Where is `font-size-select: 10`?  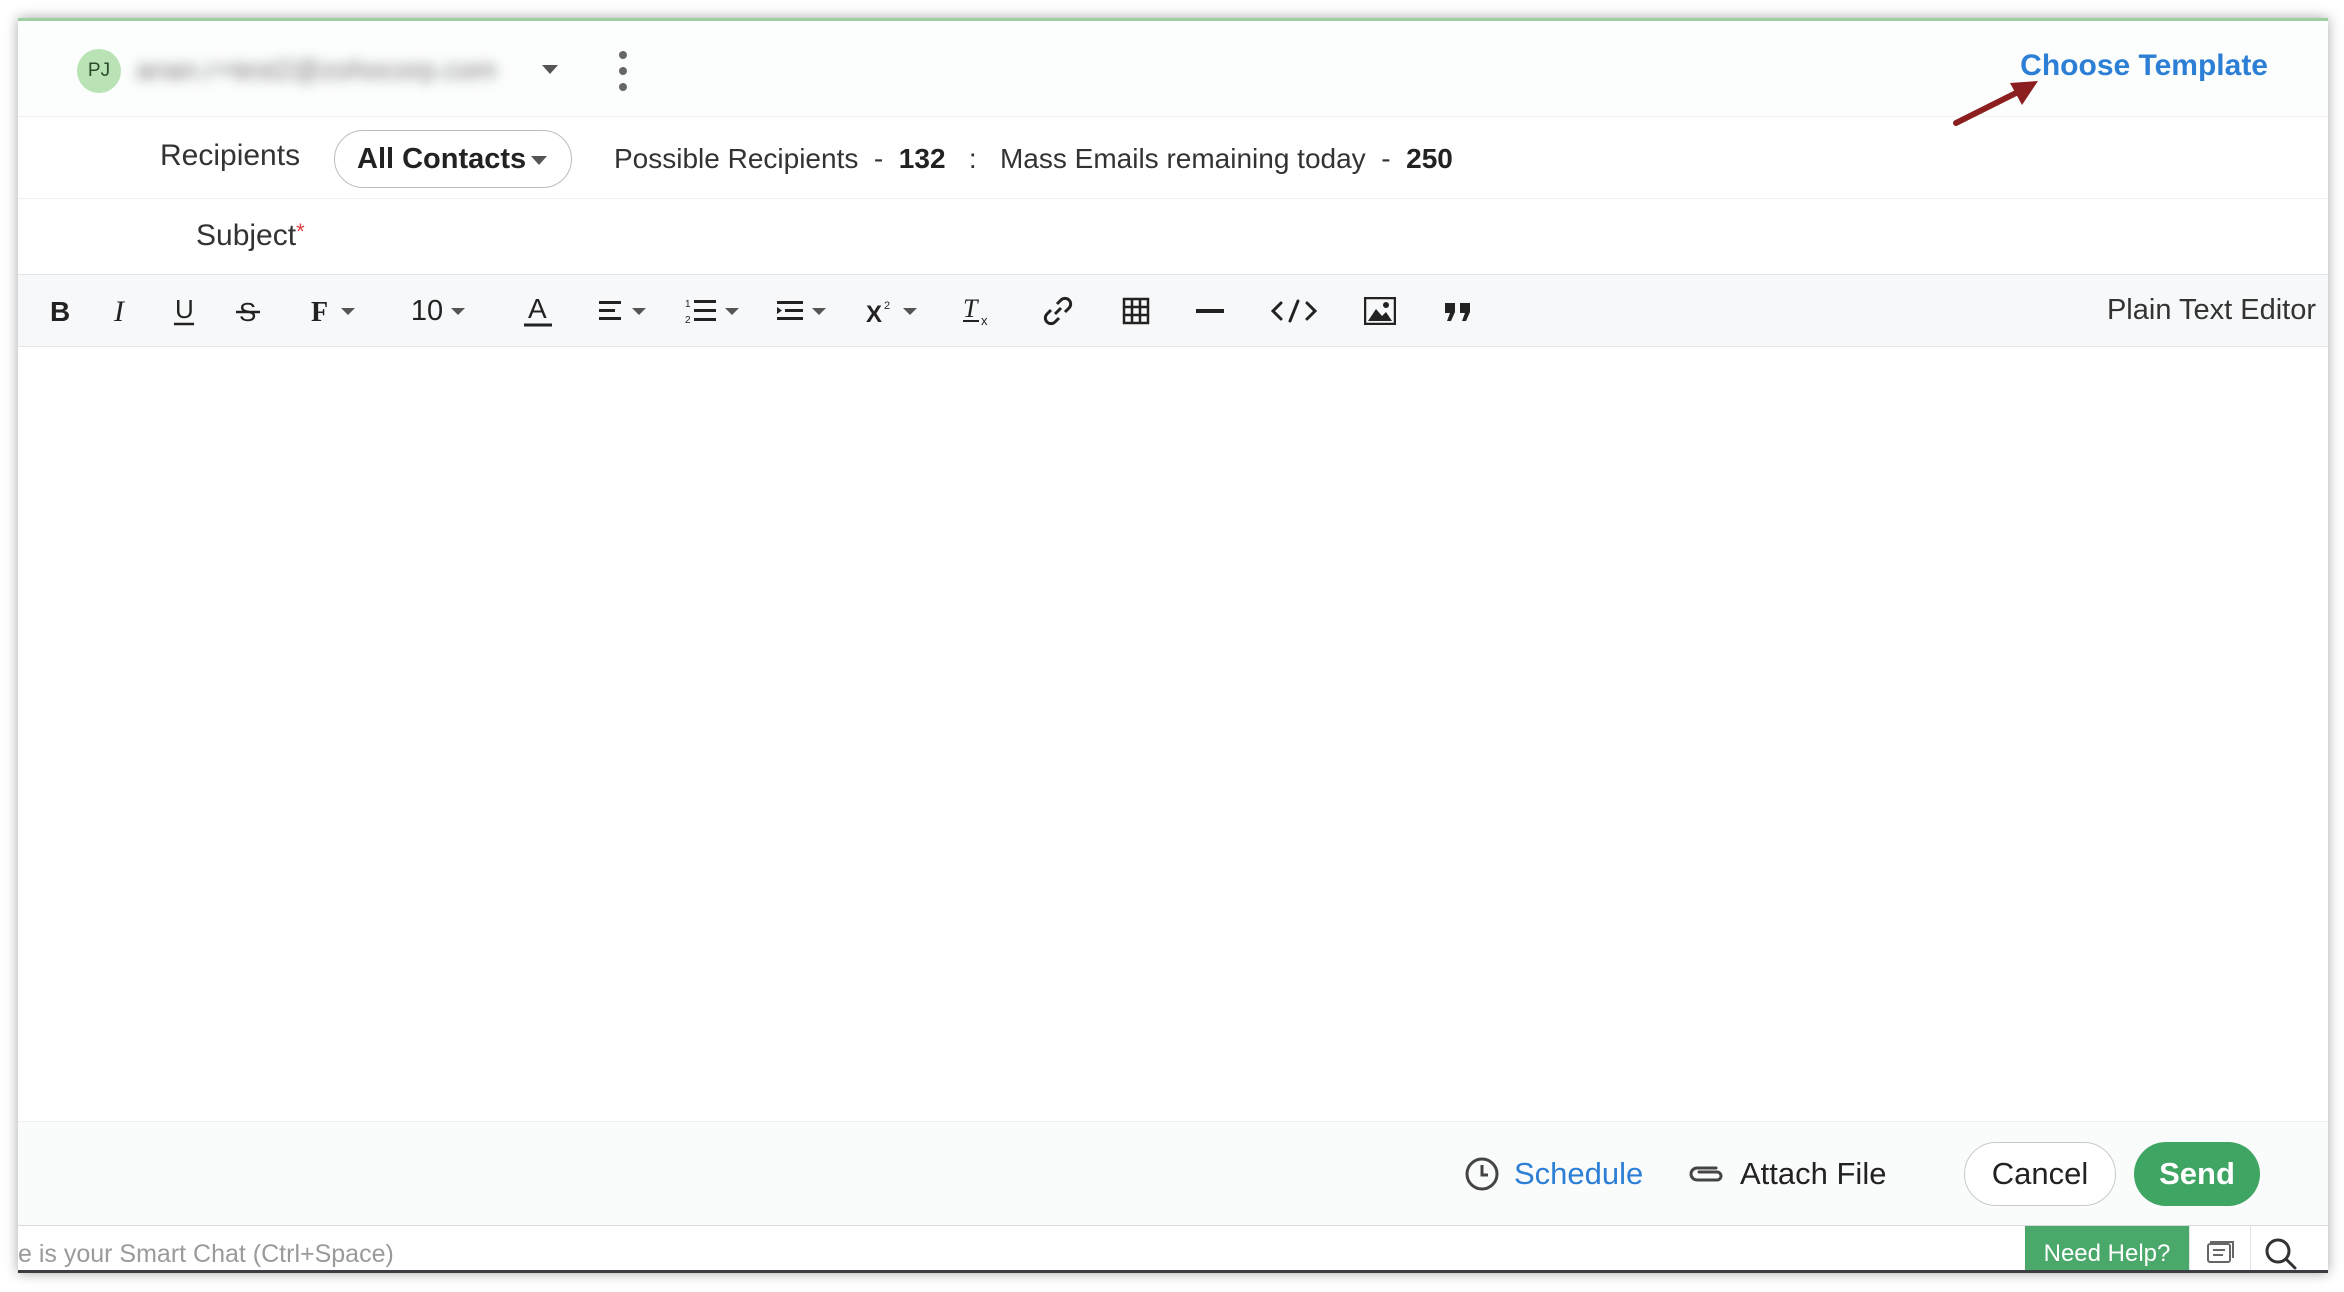
font-size-select: 10 is located at coordinates (438, 311).